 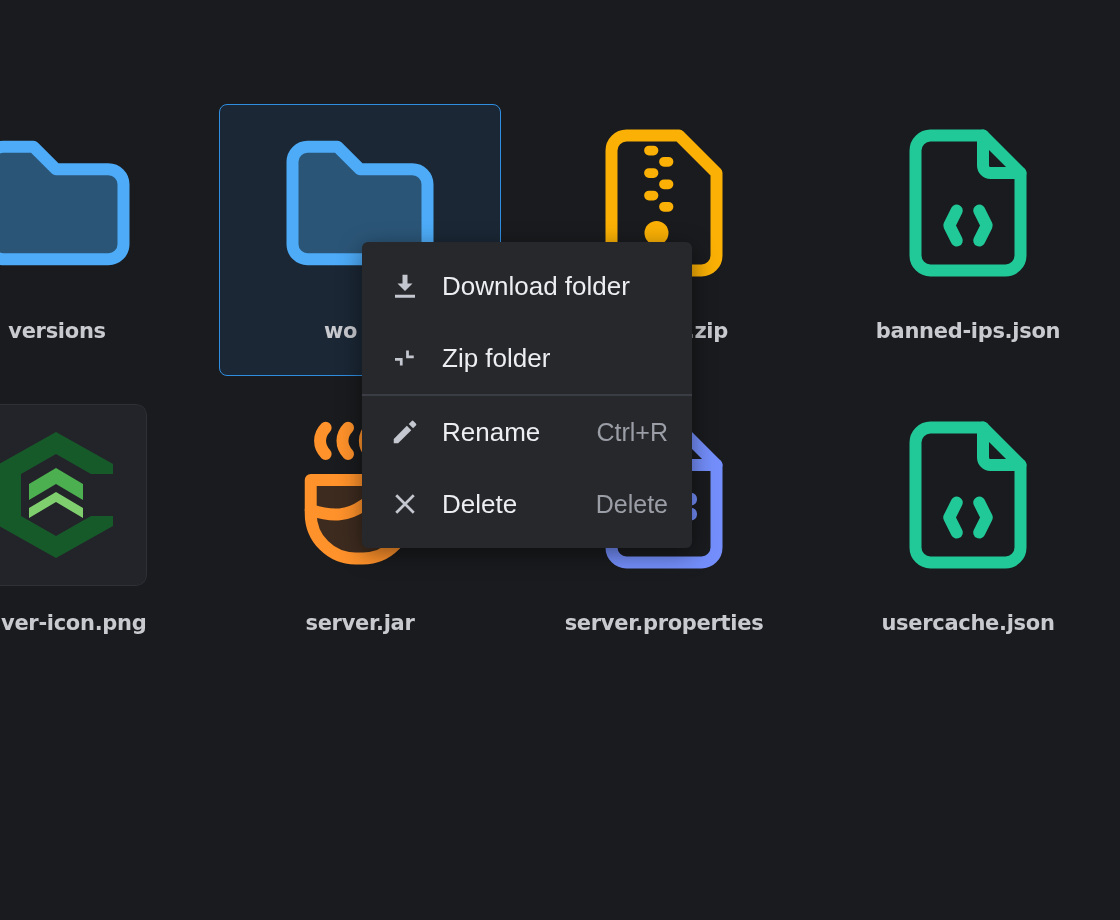 What do you see at coordinates (664, 623) in the screenshot?
I see `file-name: server.properties` at bounding box center [664, 623].